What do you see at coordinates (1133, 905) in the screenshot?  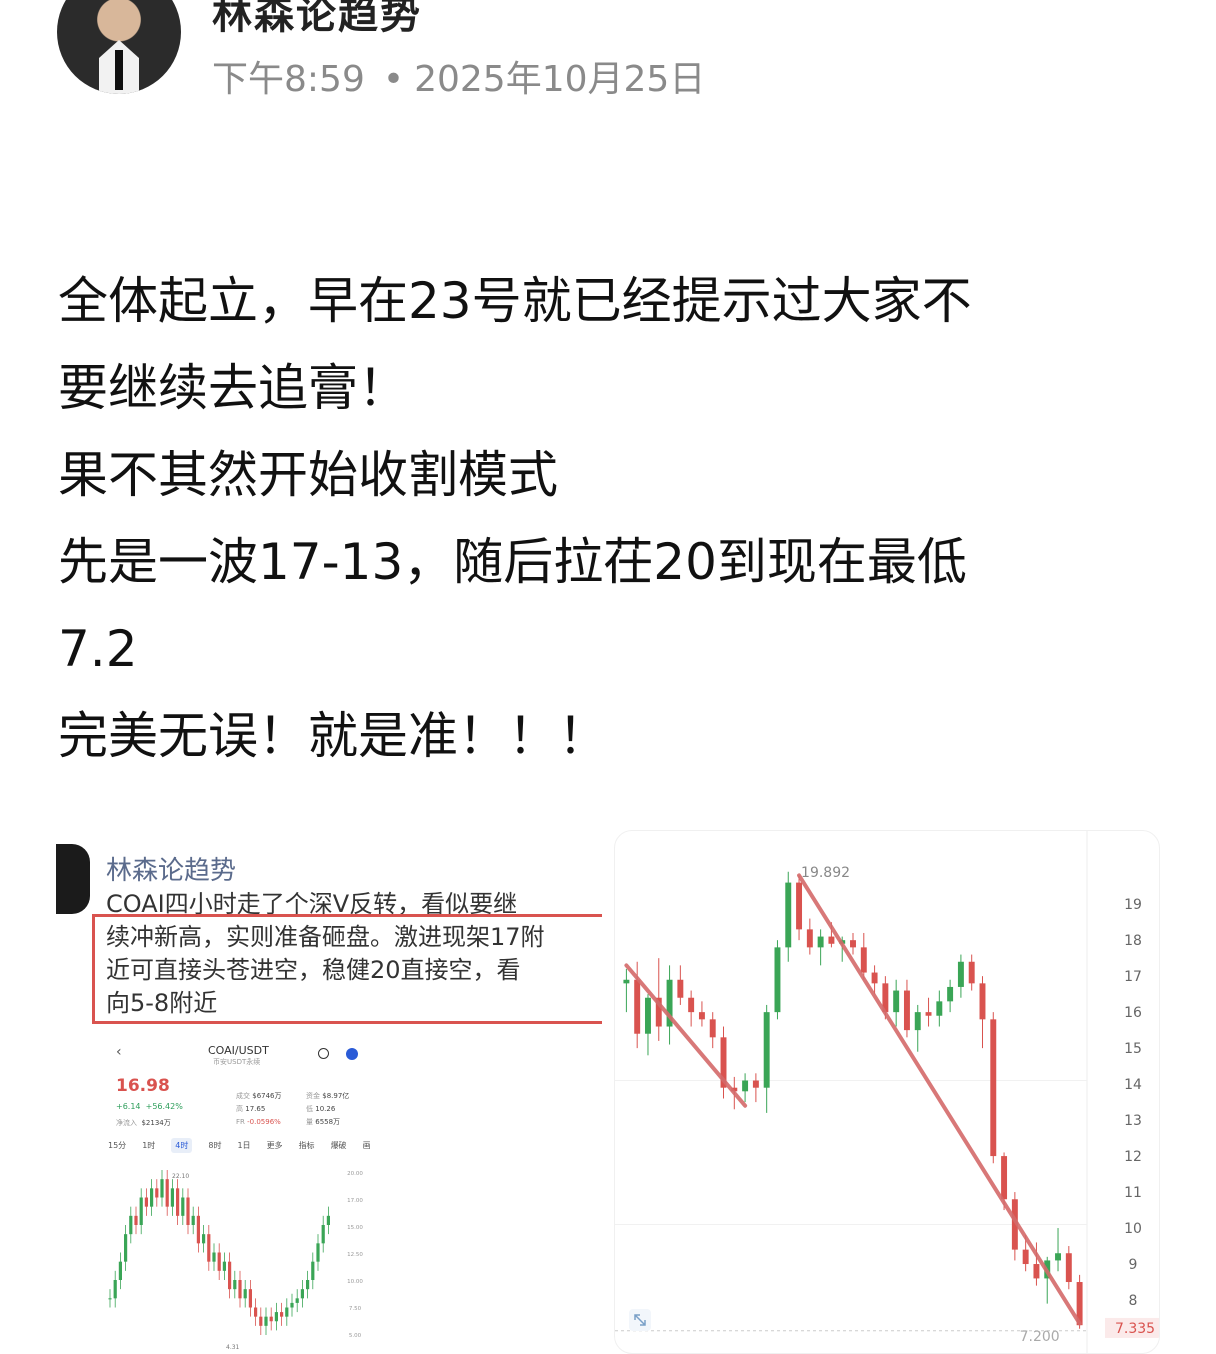 I see `y-tick-label: 19` at bounding box center [1133, 905].